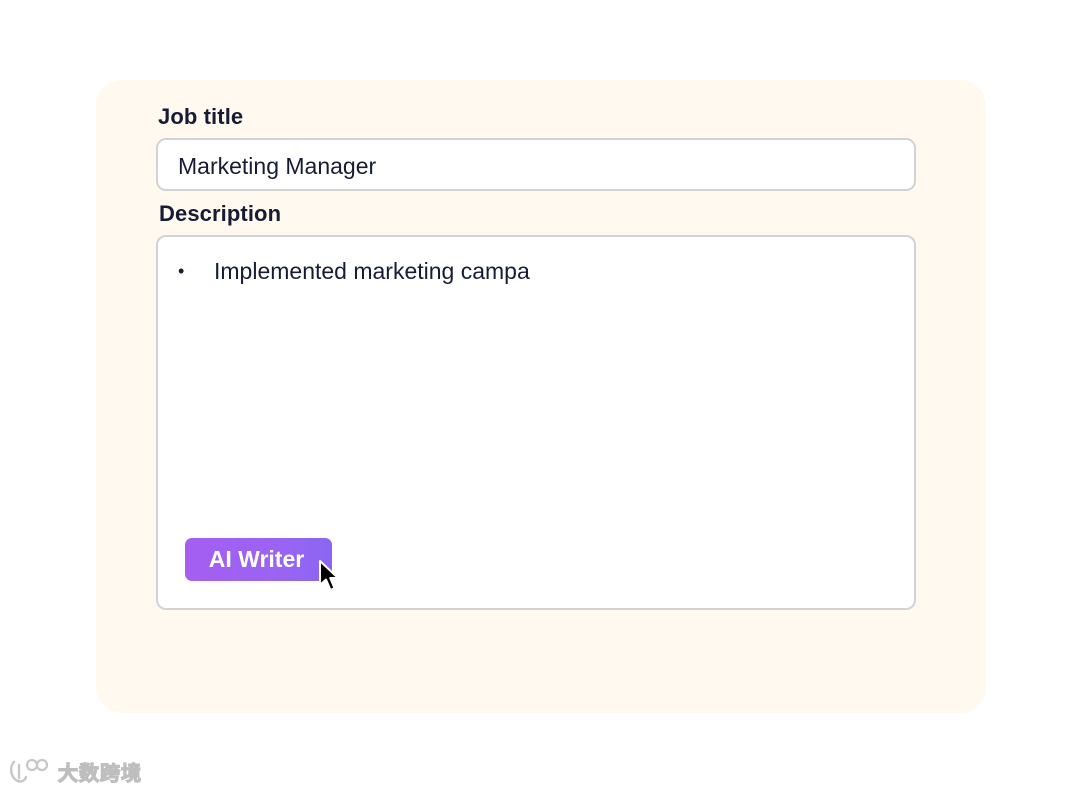 Image resolution: width=1079 pixels, height=792 pixels. I want to click on brand-logo-icon, so click(29, 770).